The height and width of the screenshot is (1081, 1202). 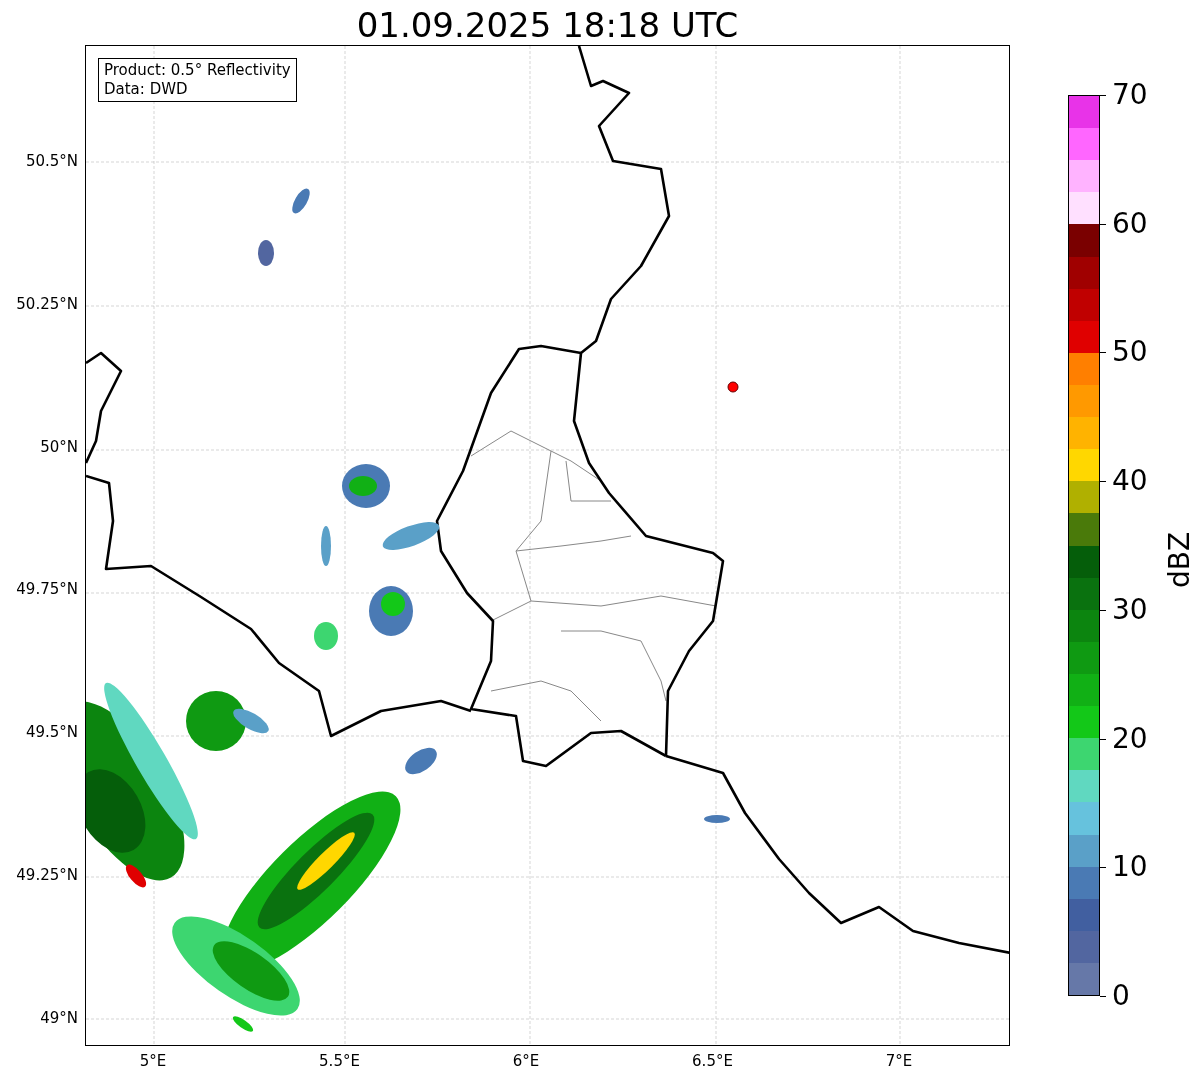 What do you see at coordinates (526, 1061) in the screenshot?
I see `longitude-label: 6°E` at bounding box center [526, 1061].